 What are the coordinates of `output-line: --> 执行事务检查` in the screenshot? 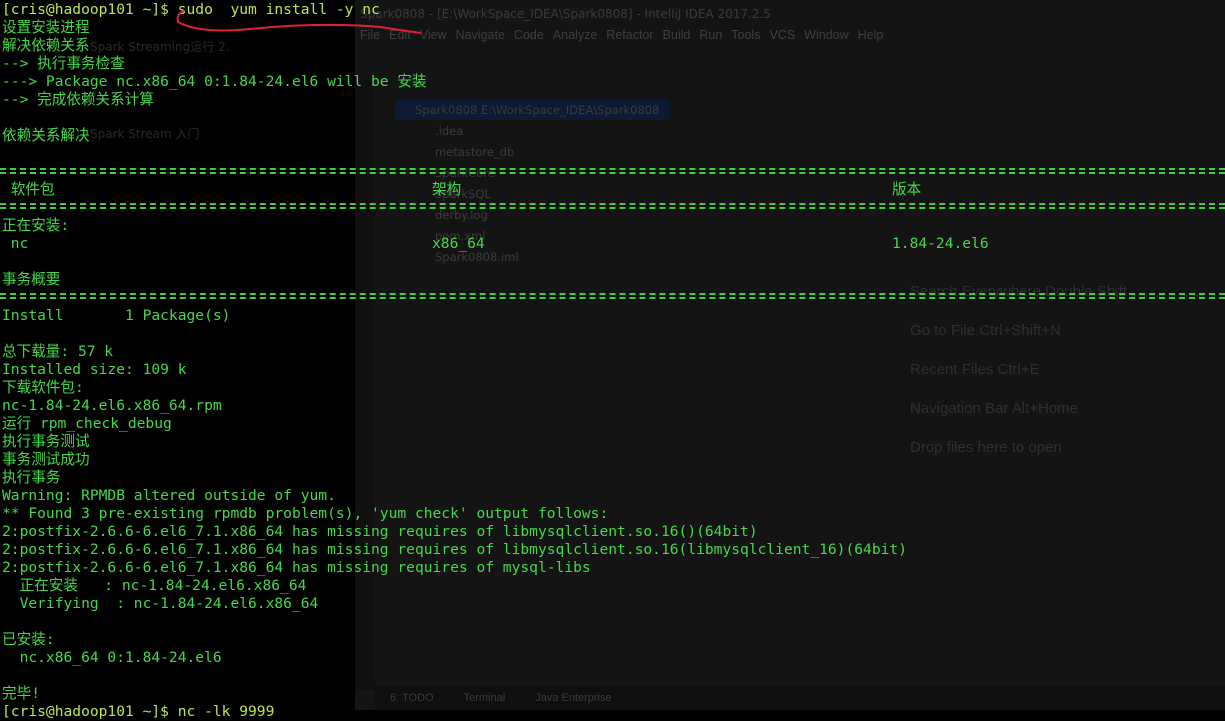 It's located at (63, 63).